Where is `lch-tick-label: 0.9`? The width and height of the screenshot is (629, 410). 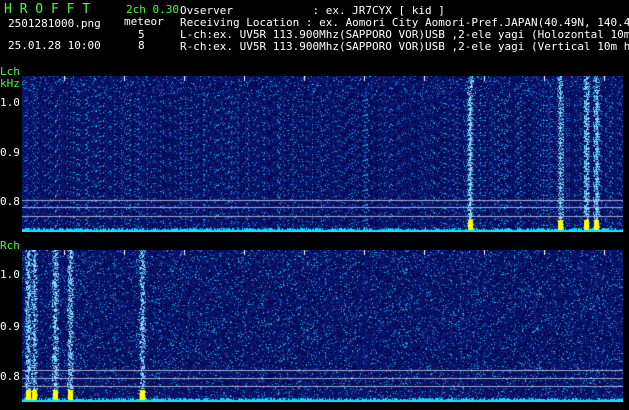 lch-tick-label: 0.9 is located at coordinates (10, 152).